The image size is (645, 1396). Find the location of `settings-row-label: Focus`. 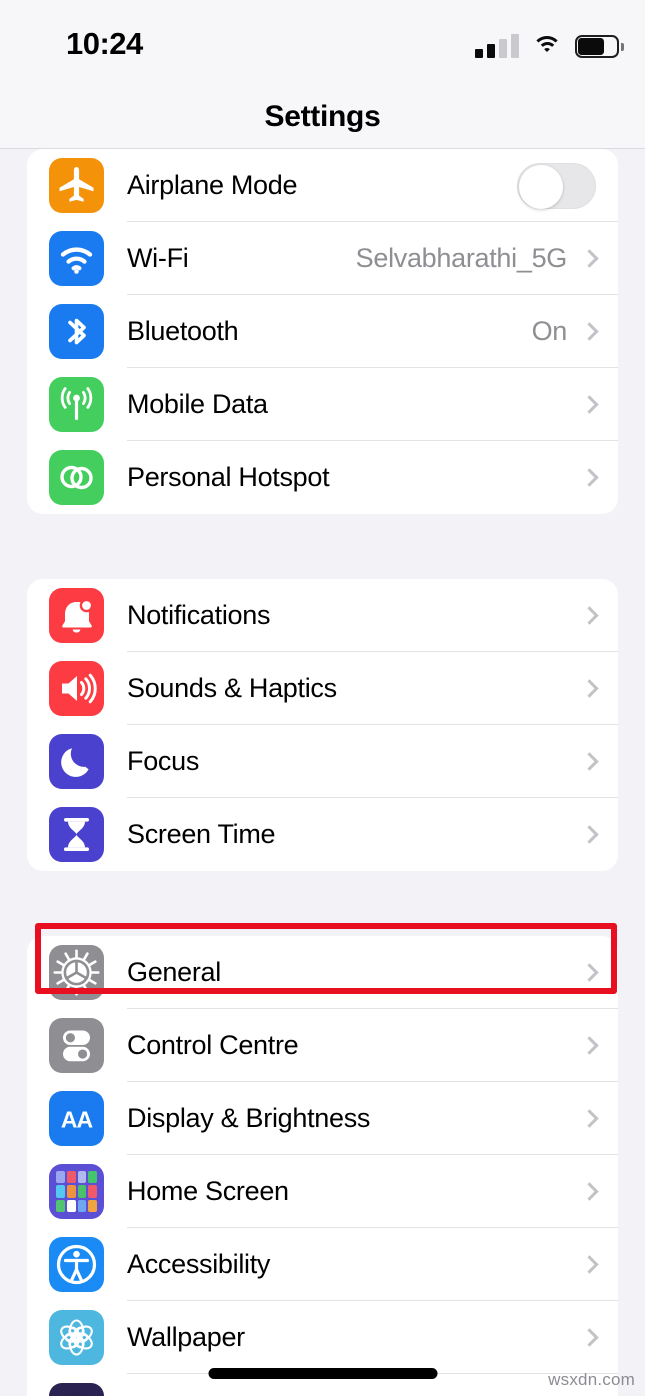

settings-row-label: Focus is located at coordinates (163, 761).